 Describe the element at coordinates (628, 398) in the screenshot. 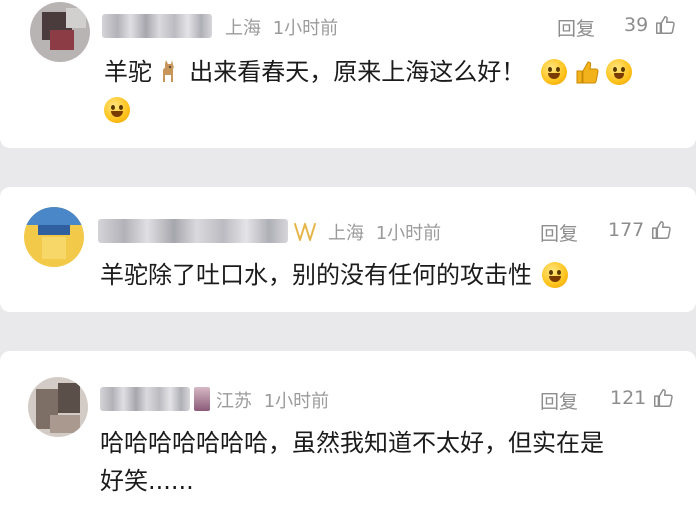

I see `like-count: 121` at that location.